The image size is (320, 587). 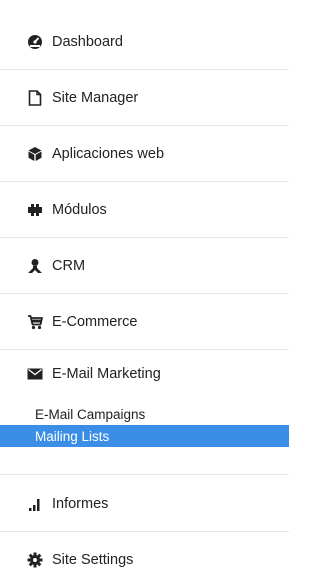 What do you see at coordinates (144, 436) in the screenshot?
I see `submenu-item-mailing-lists: Mailing Lists` at bounding box center [144, 436].